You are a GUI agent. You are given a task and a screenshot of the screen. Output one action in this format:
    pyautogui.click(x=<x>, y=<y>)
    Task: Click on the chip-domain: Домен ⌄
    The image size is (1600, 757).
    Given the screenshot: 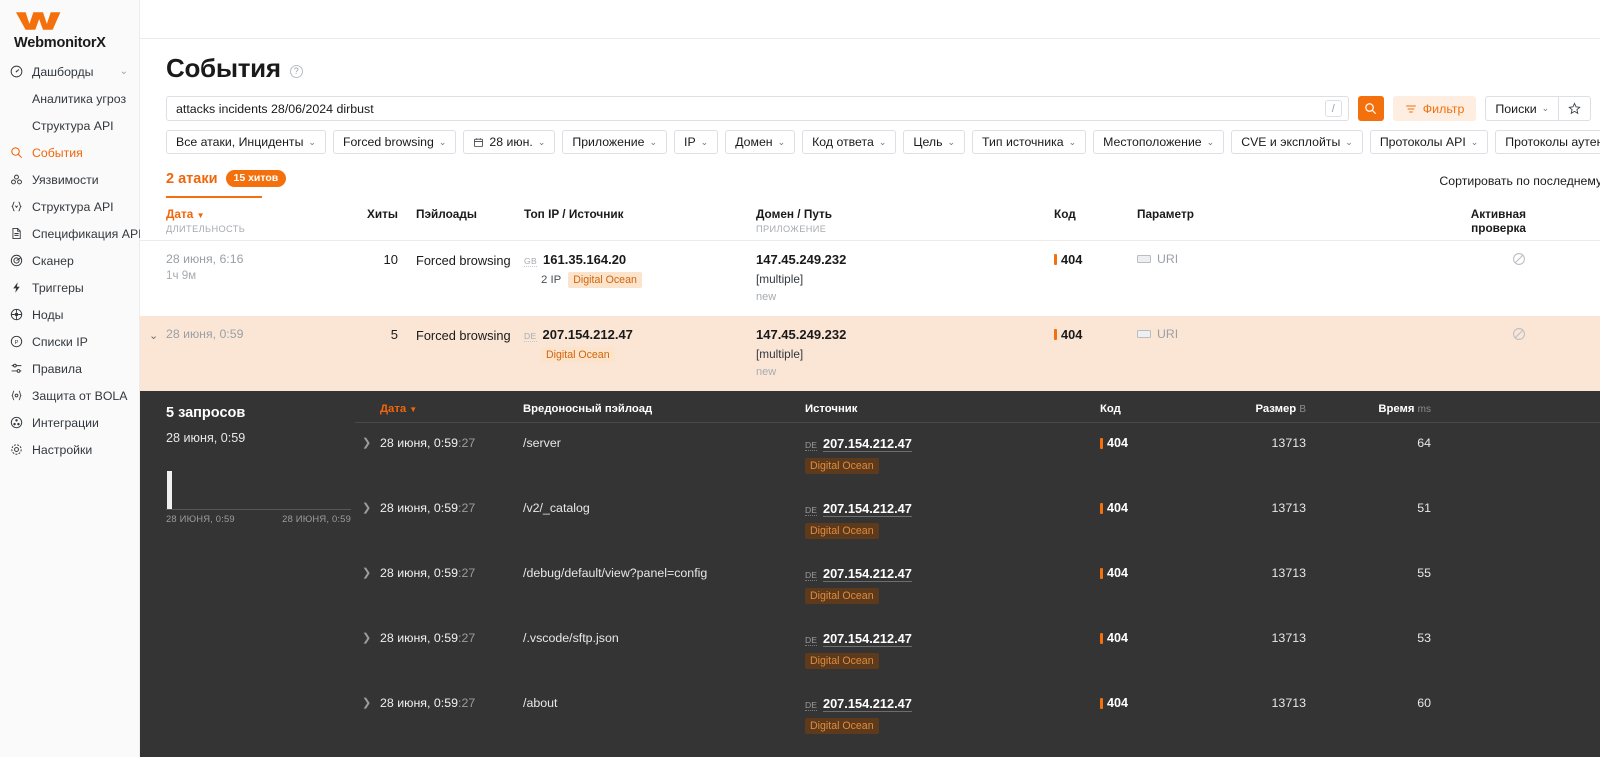 What is the action you would take?
    pyautogui.click(x=760, y=142)
    